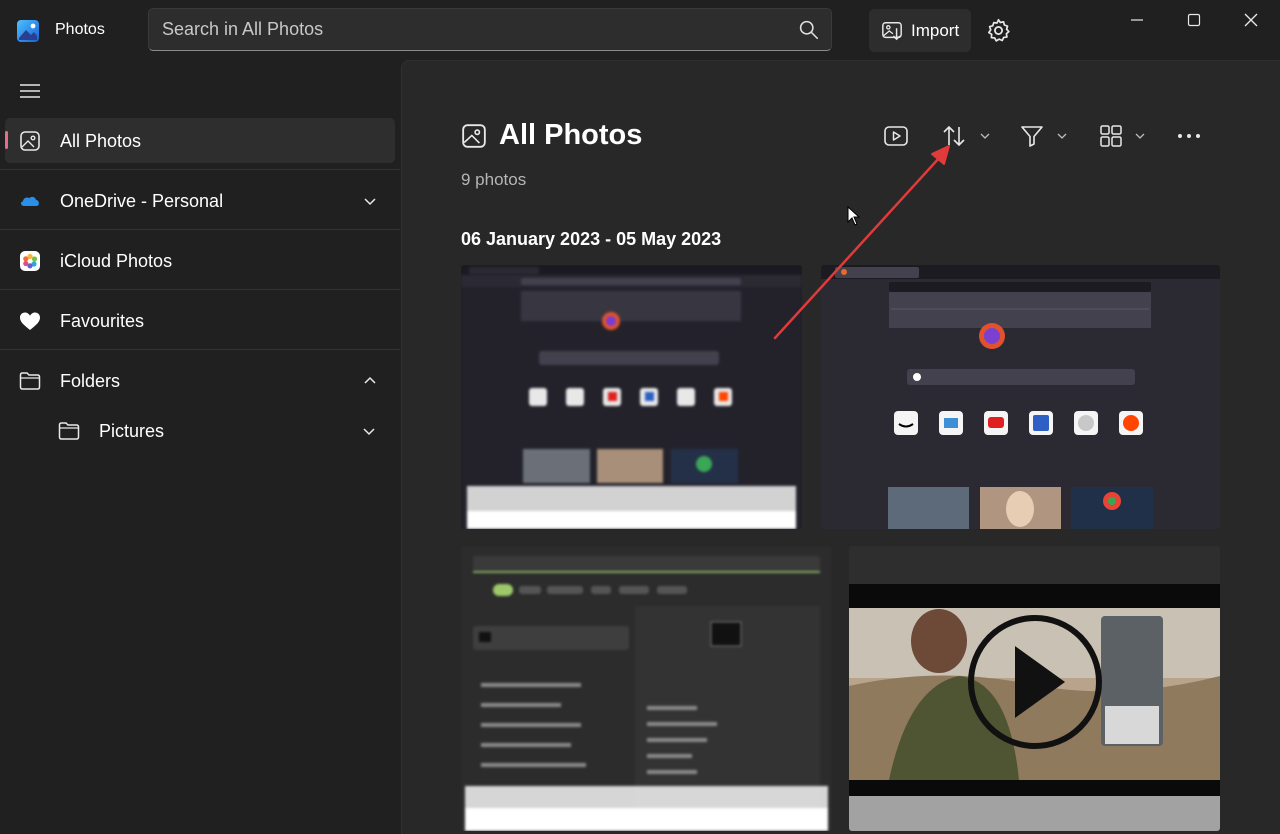  I want to click on import-button: Import, so click(920, 30).